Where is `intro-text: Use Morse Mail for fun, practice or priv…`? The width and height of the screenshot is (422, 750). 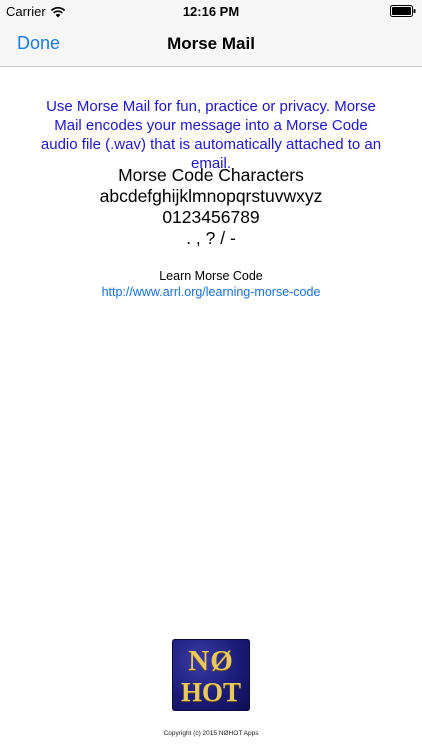 intro-text: Use Morse Mail for fun, practice or priv… is located at coordinates (211, 135).